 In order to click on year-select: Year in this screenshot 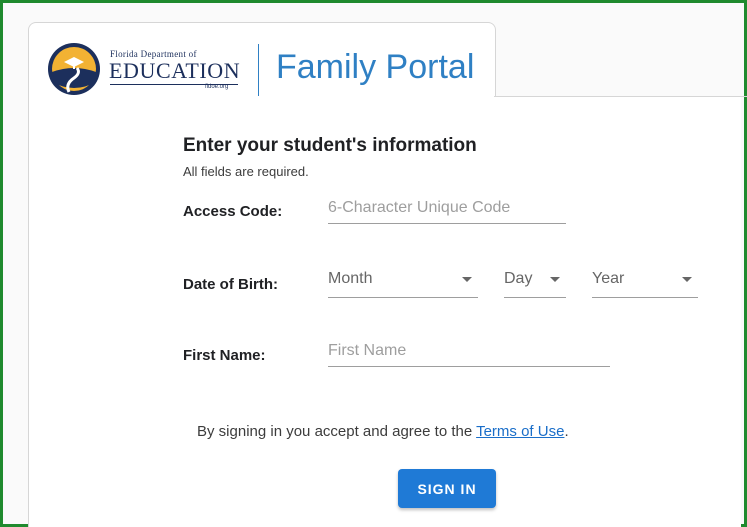, I will do `click(645, 284)`.